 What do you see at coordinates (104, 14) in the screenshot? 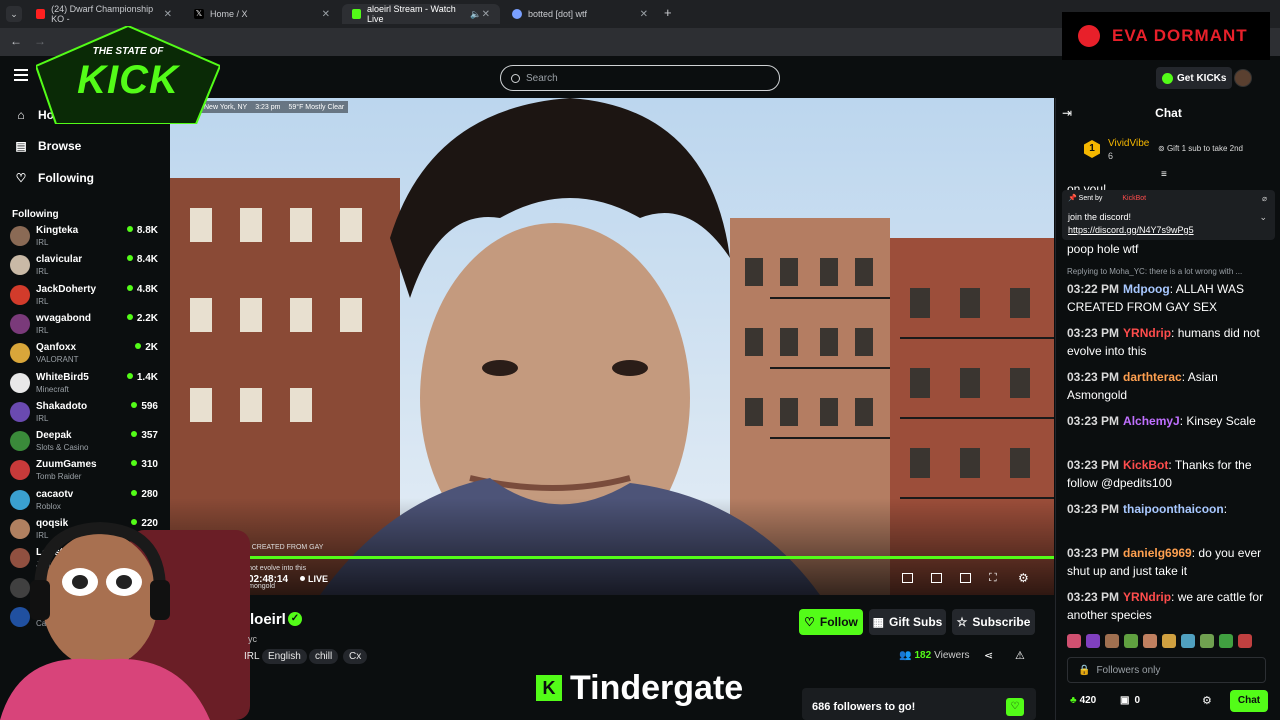
I see `tab-dwarf-championship: (24) Dwarf Championship KO - ✕` at bounding box center [104, 14].